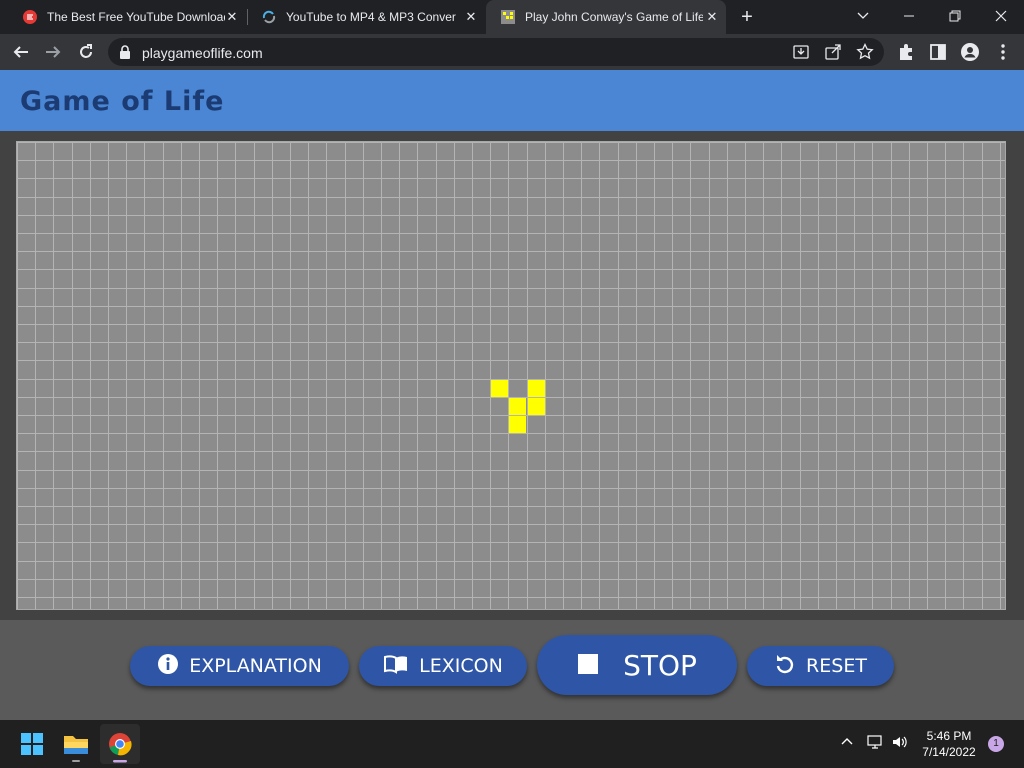 The image size is (1024, 768). I want to click on notification-badge: 1, so click(996, 744).